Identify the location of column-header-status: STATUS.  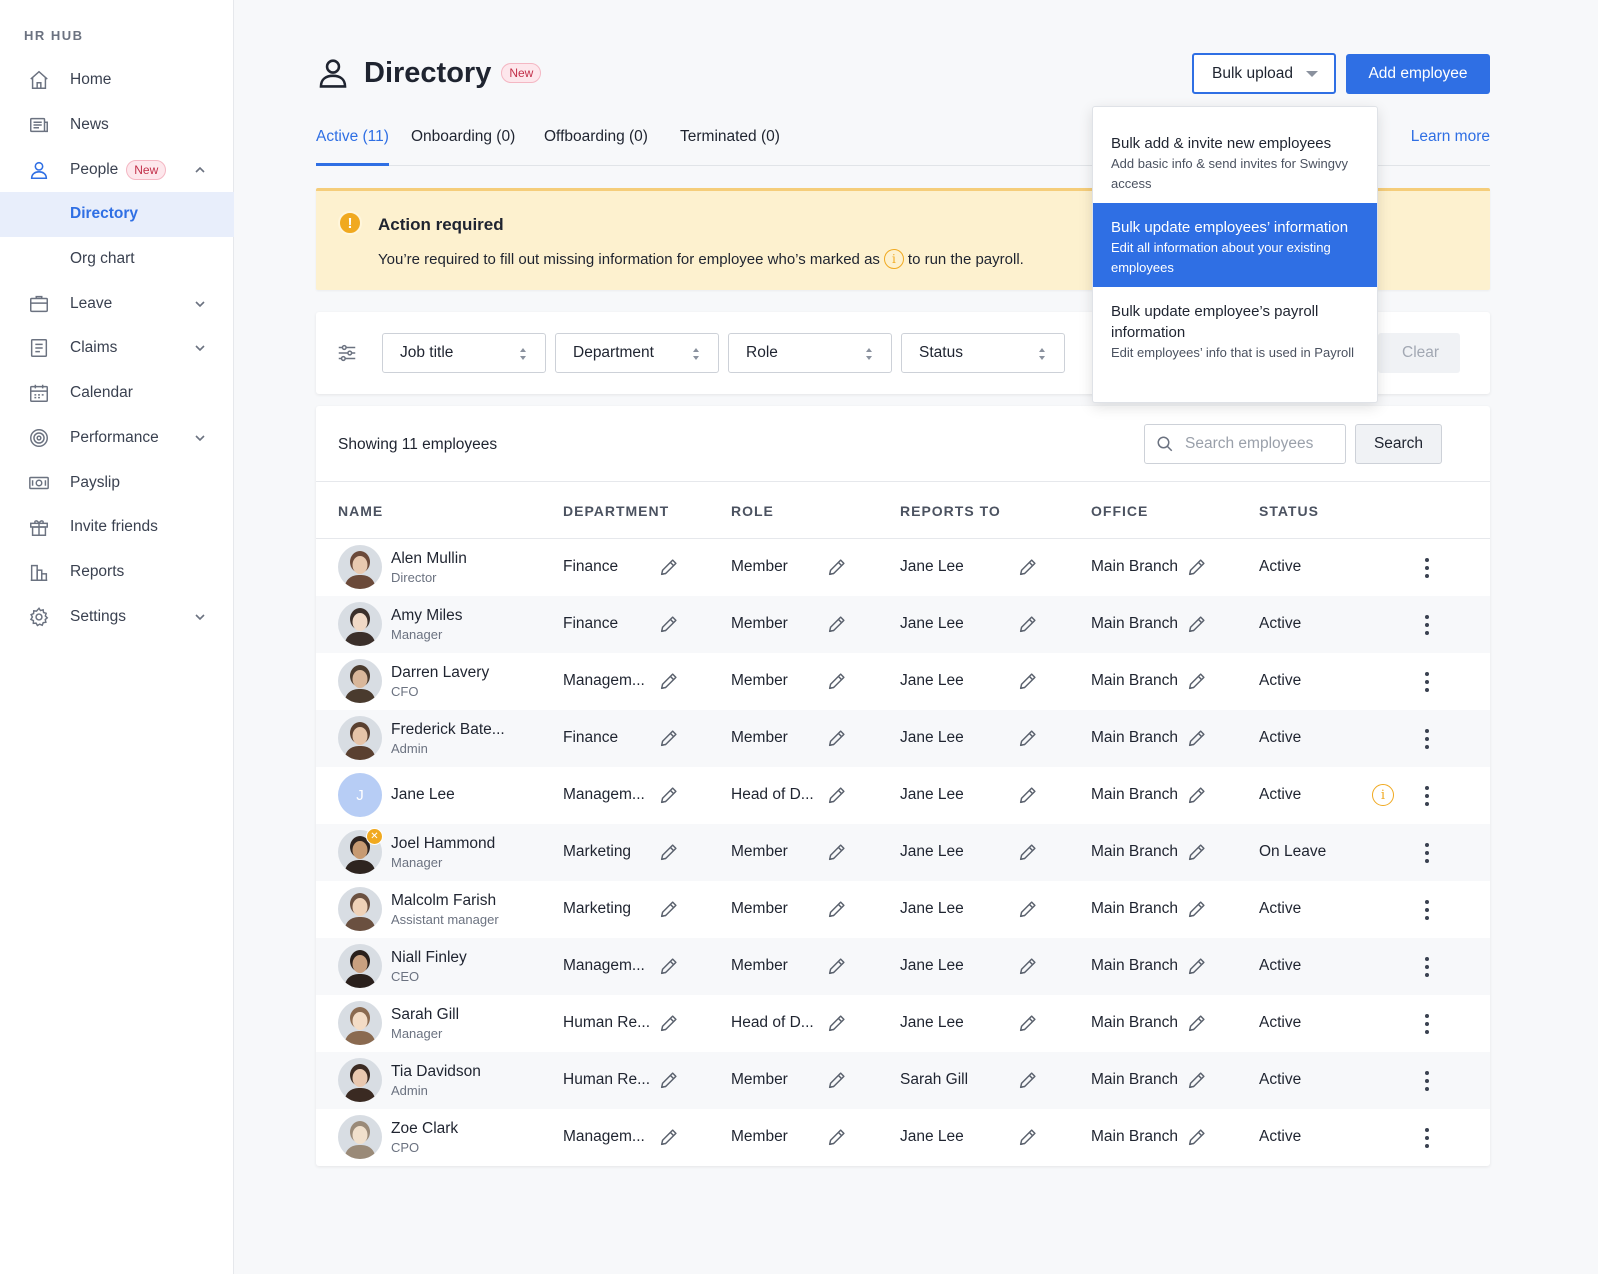
(1289, 511).